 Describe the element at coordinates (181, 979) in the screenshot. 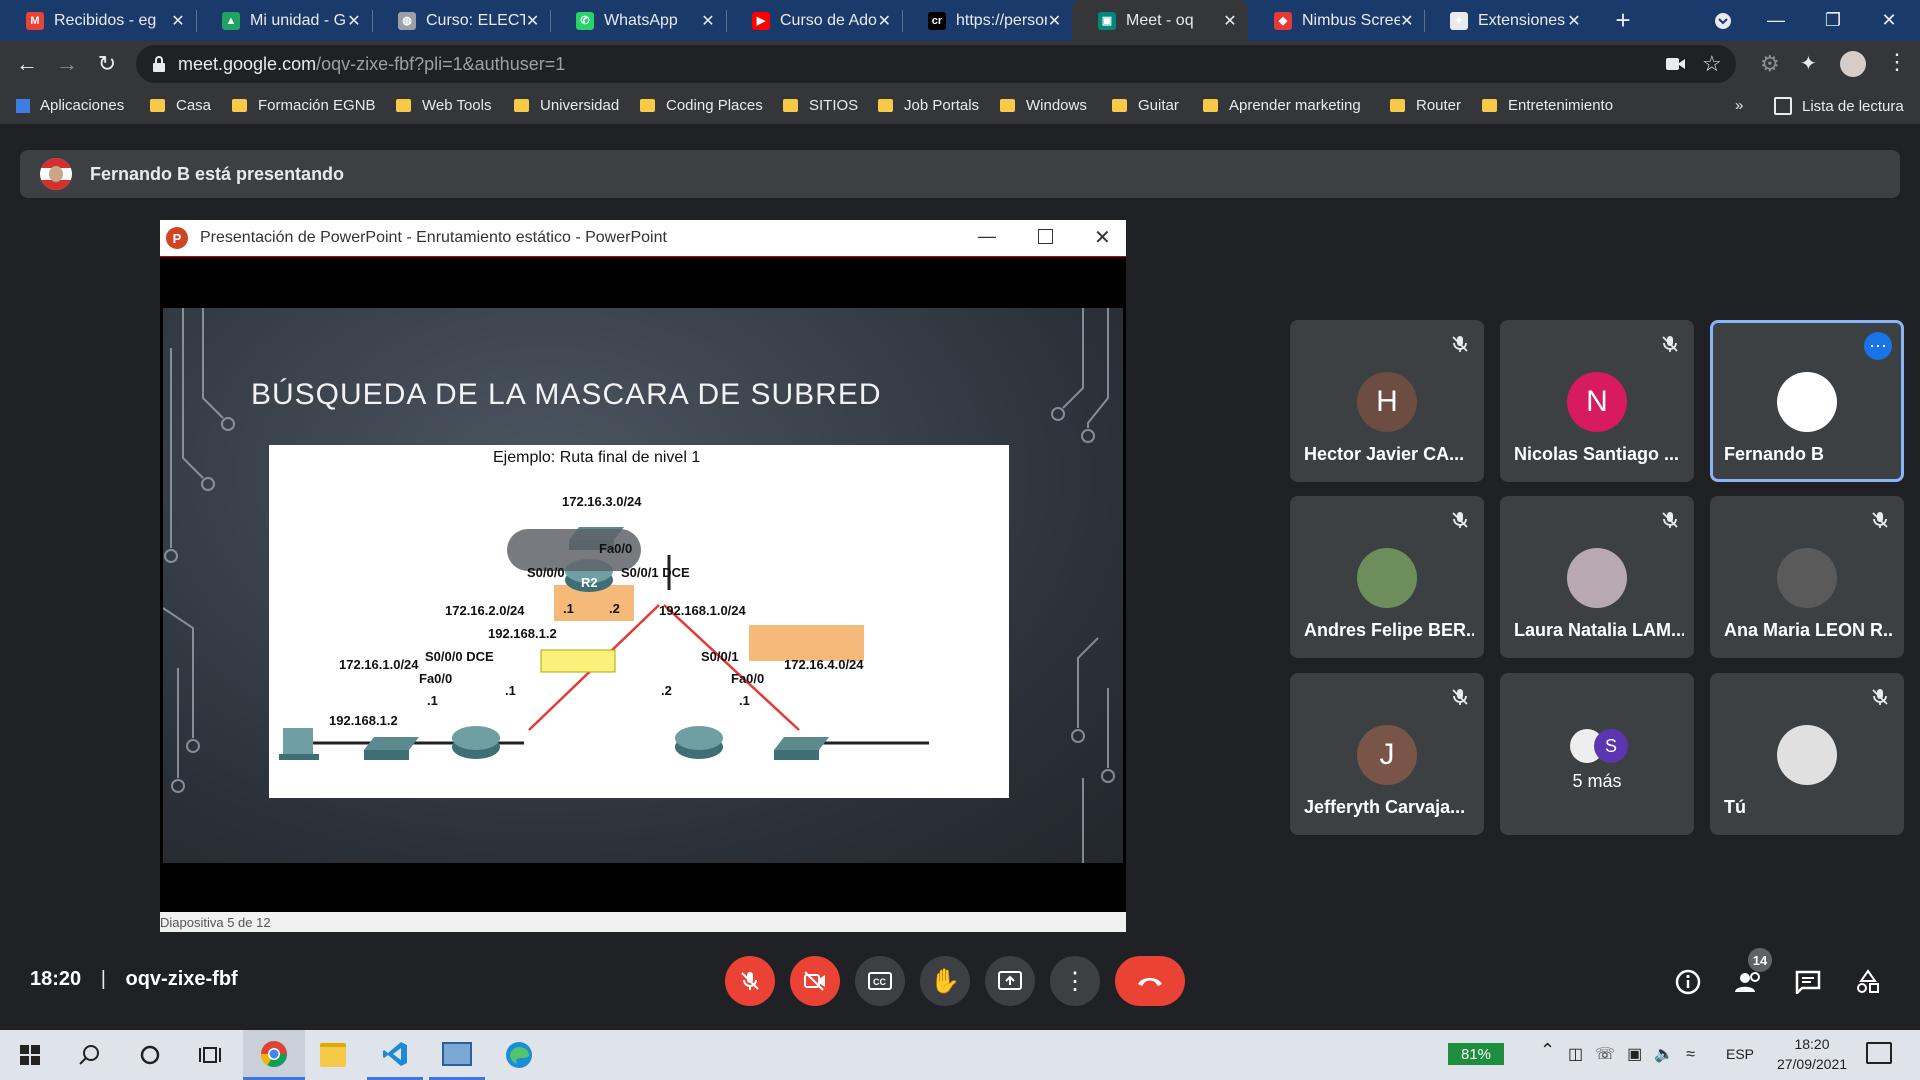

I see `meeting-code: oqv-zixe-fbf` at that location.